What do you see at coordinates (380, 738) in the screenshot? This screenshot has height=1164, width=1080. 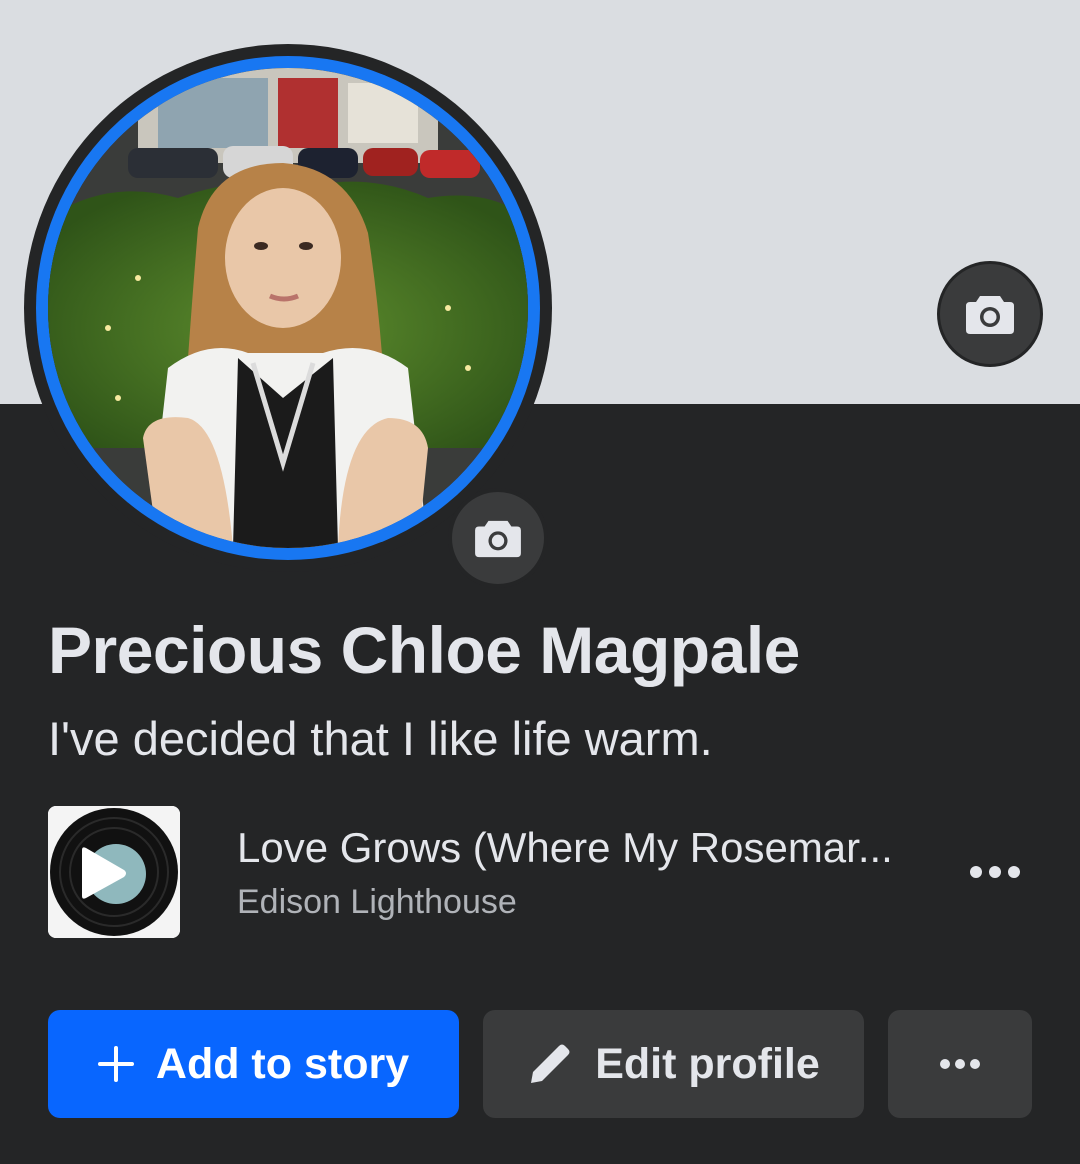 I see `profile-bio: I've decided that I like life warm.` at bounding box center [380, 738].